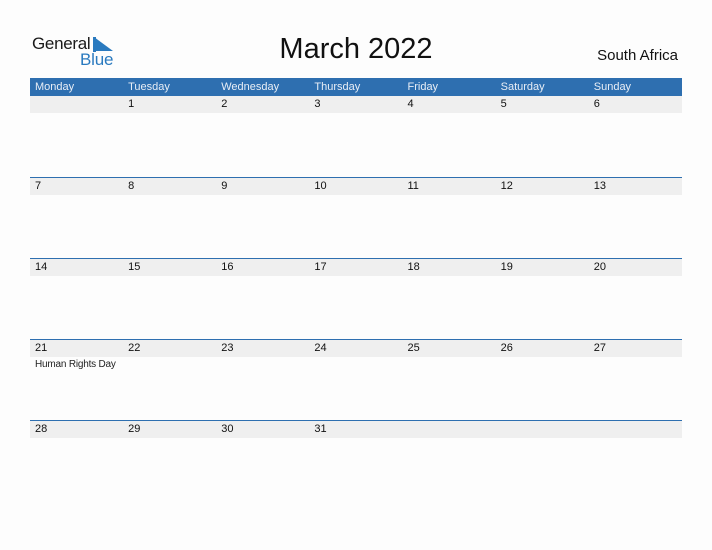  Describe the element at coordinates (356, 104) in the screenshot. I see `day-number-row: 1 2 3 4 5 6` at that location.